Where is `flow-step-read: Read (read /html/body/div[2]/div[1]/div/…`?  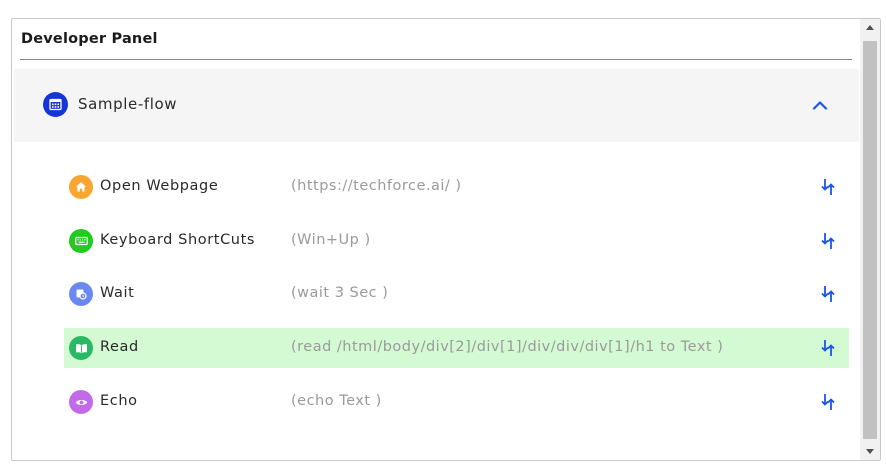 flow-step-read: Read (read /html/body/div[2]/div[1]/div/… is located at coordinates (456, 348).